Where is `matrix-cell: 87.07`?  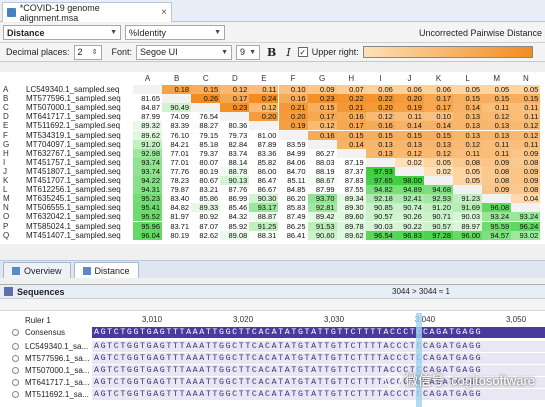 matrix-cell: 87.07 is located at coordinates (206, 226).